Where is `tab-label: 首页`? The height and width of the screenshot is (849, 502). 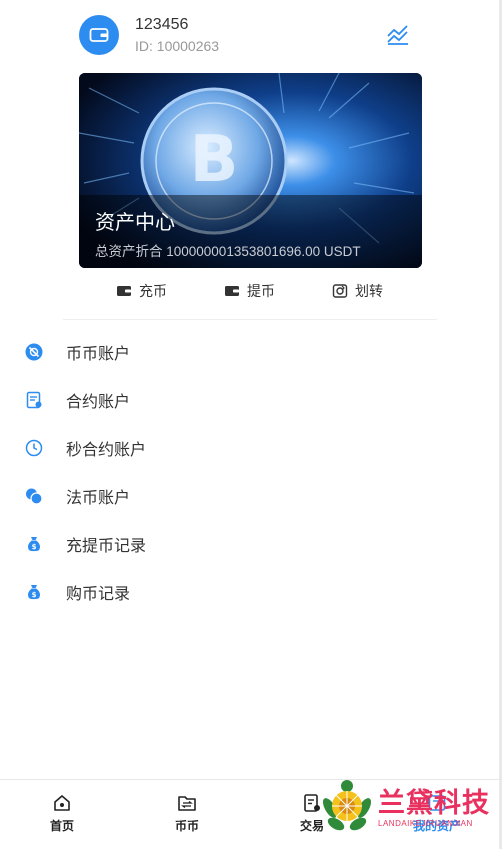
tab-label: 首页 is located at coordinates (61, 826).